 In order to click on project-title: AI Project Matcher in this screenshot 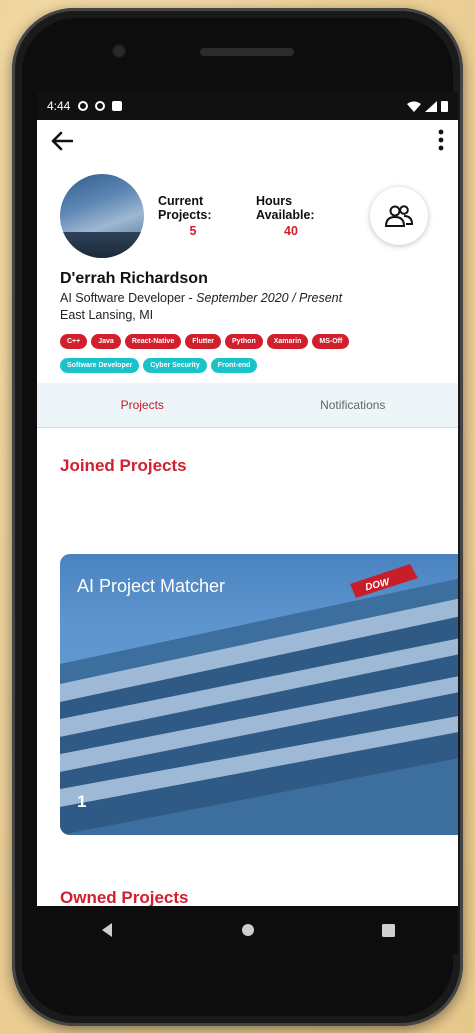, I will do `click(151, 586)`.